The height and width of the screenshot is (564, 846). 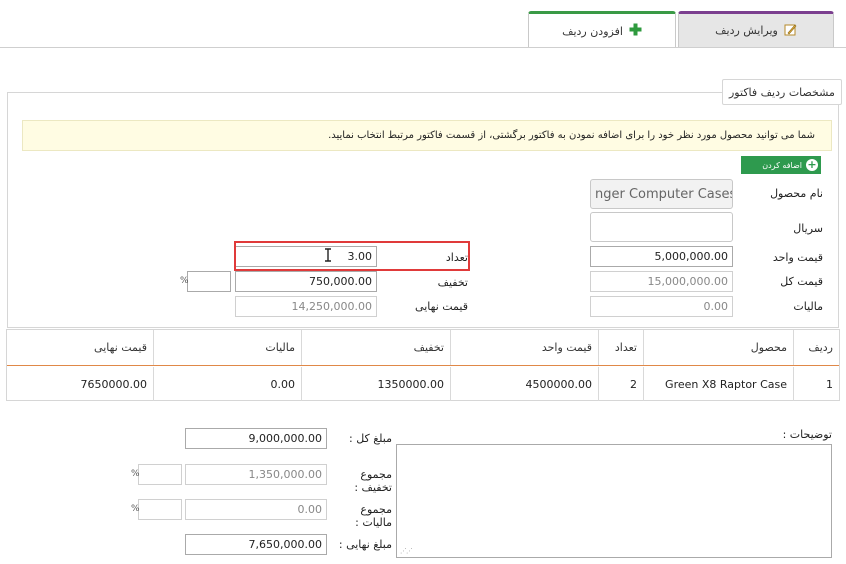 What do you see at coordinates (524, 347) in the screenshot?
I see `header-unit-price: قیمت واحد` at bounding box center [524, 347].